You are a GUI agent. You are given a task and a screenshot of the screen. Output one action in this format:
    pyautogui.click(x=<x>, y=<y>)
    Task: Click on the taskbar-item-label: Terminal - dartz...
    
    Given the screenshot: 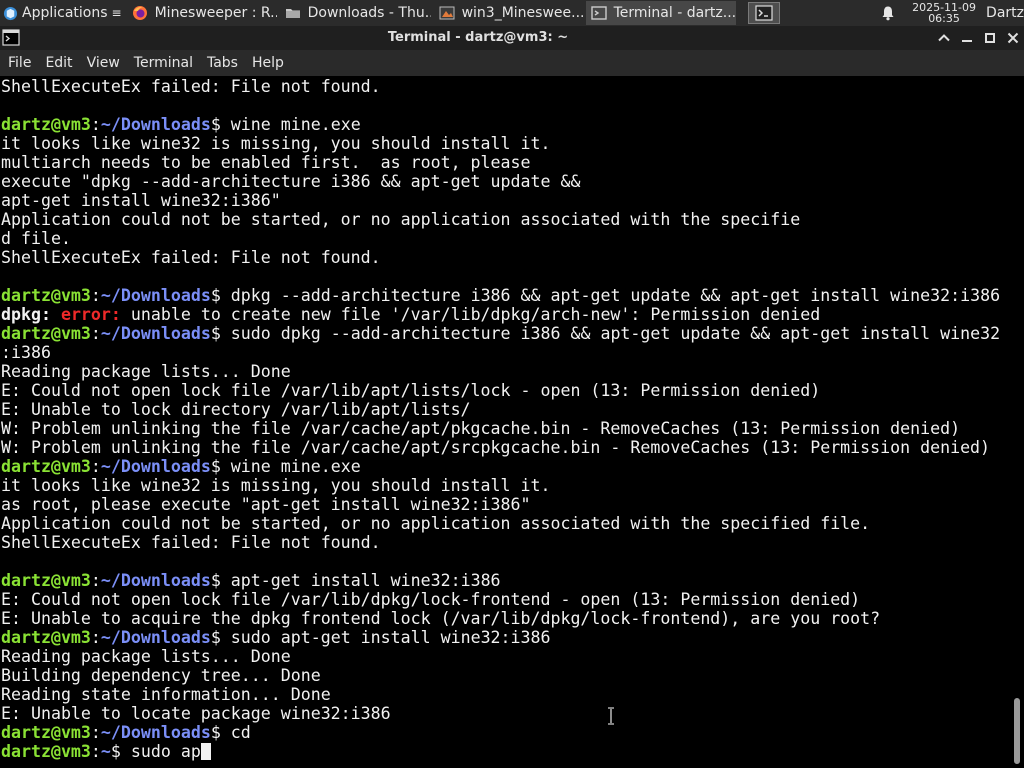 What is the action you would take?
    pyautogui.click(x=674, y=13)
    